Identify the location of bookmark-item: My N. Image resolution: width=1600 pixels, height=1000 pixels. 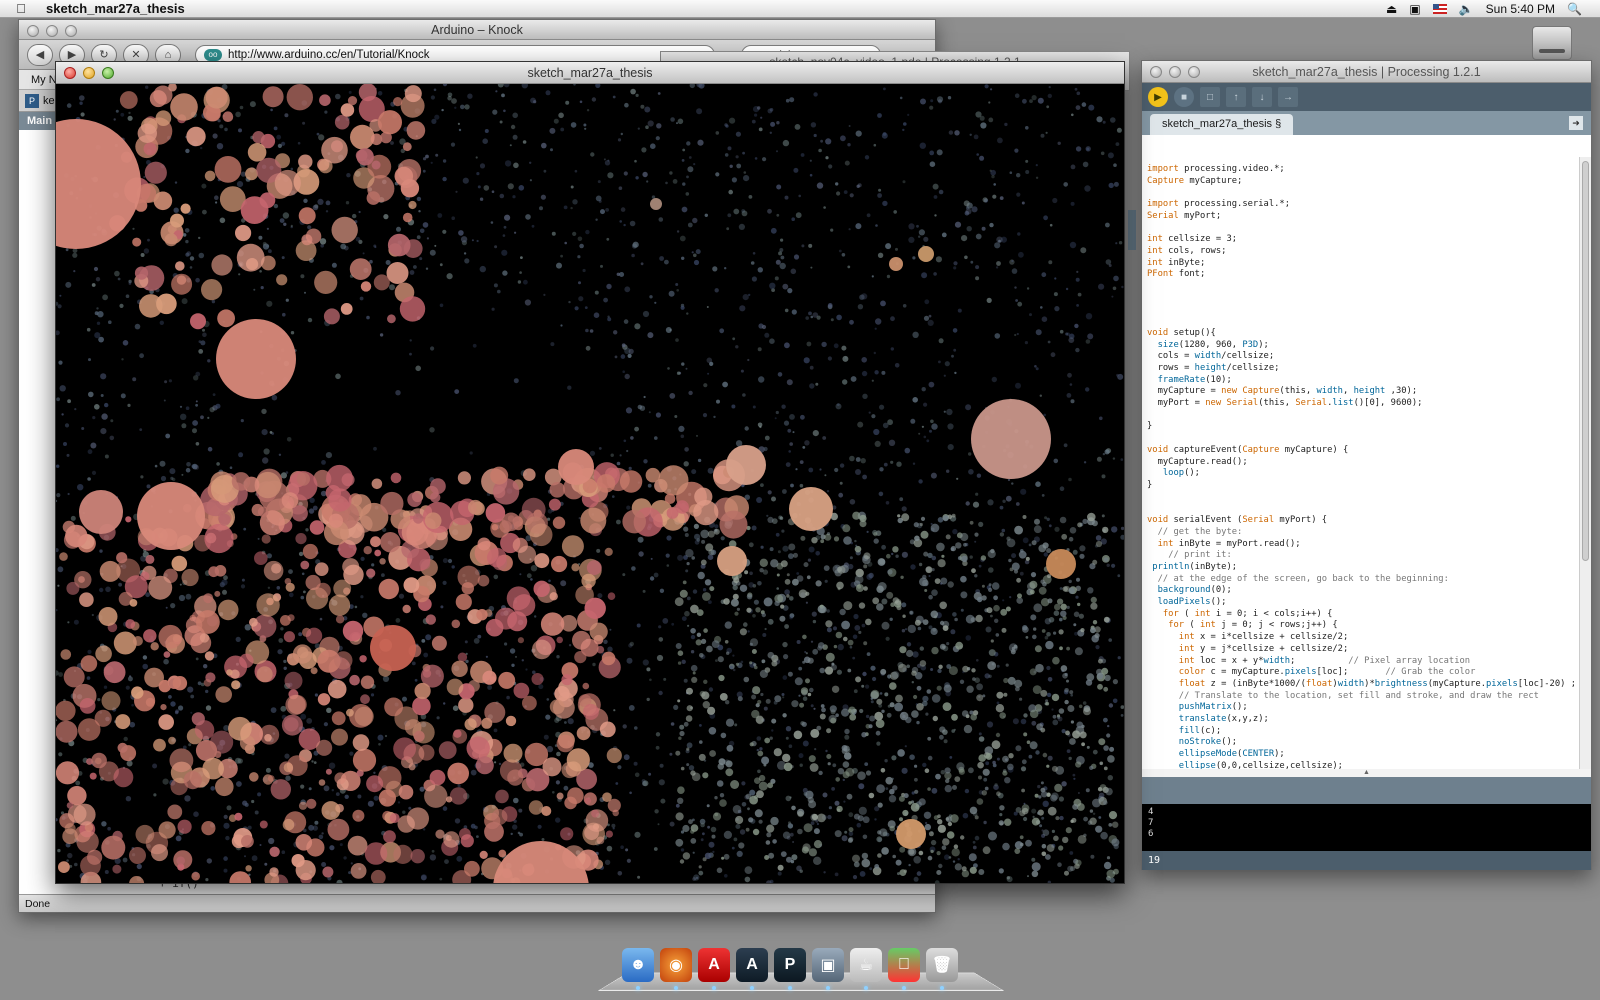
(44, 80).